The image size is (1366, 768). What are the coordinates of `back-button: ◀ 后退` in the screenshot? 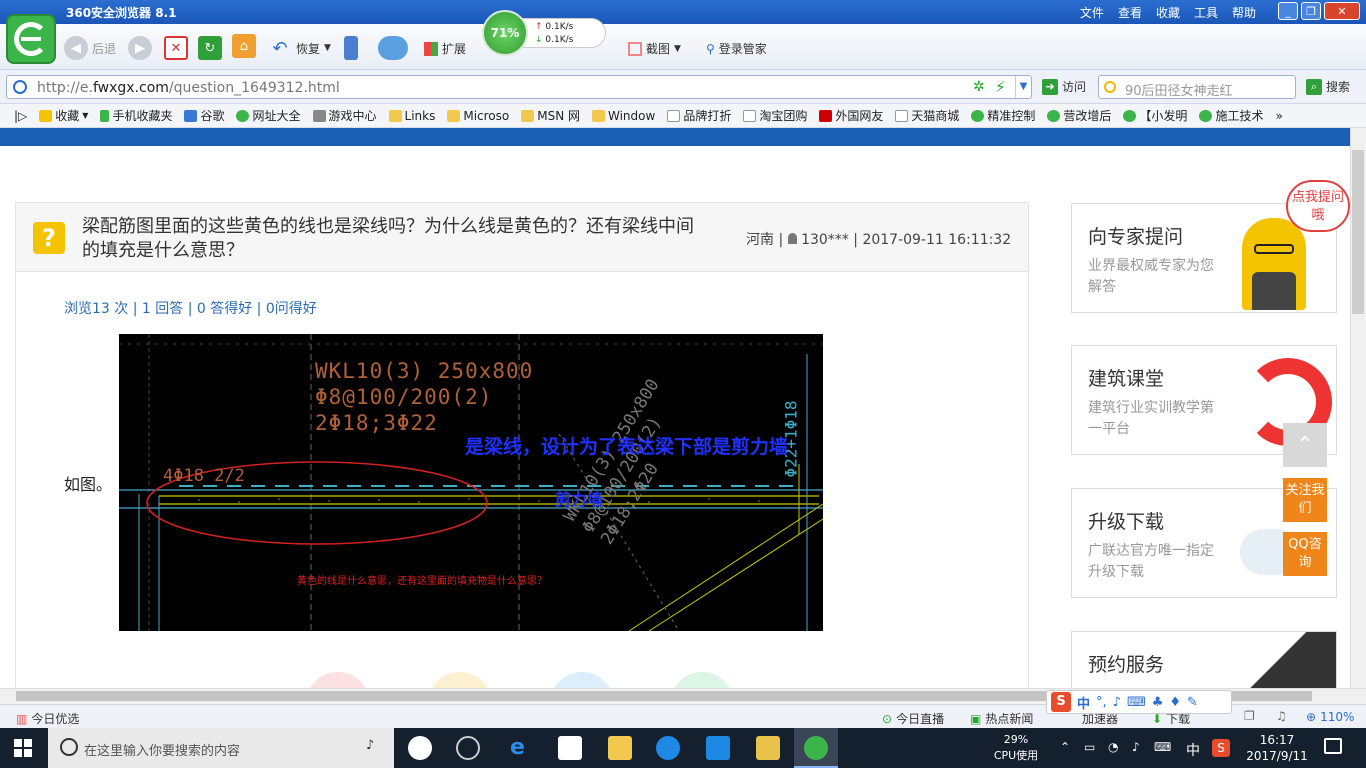 It's located at (90, 48).